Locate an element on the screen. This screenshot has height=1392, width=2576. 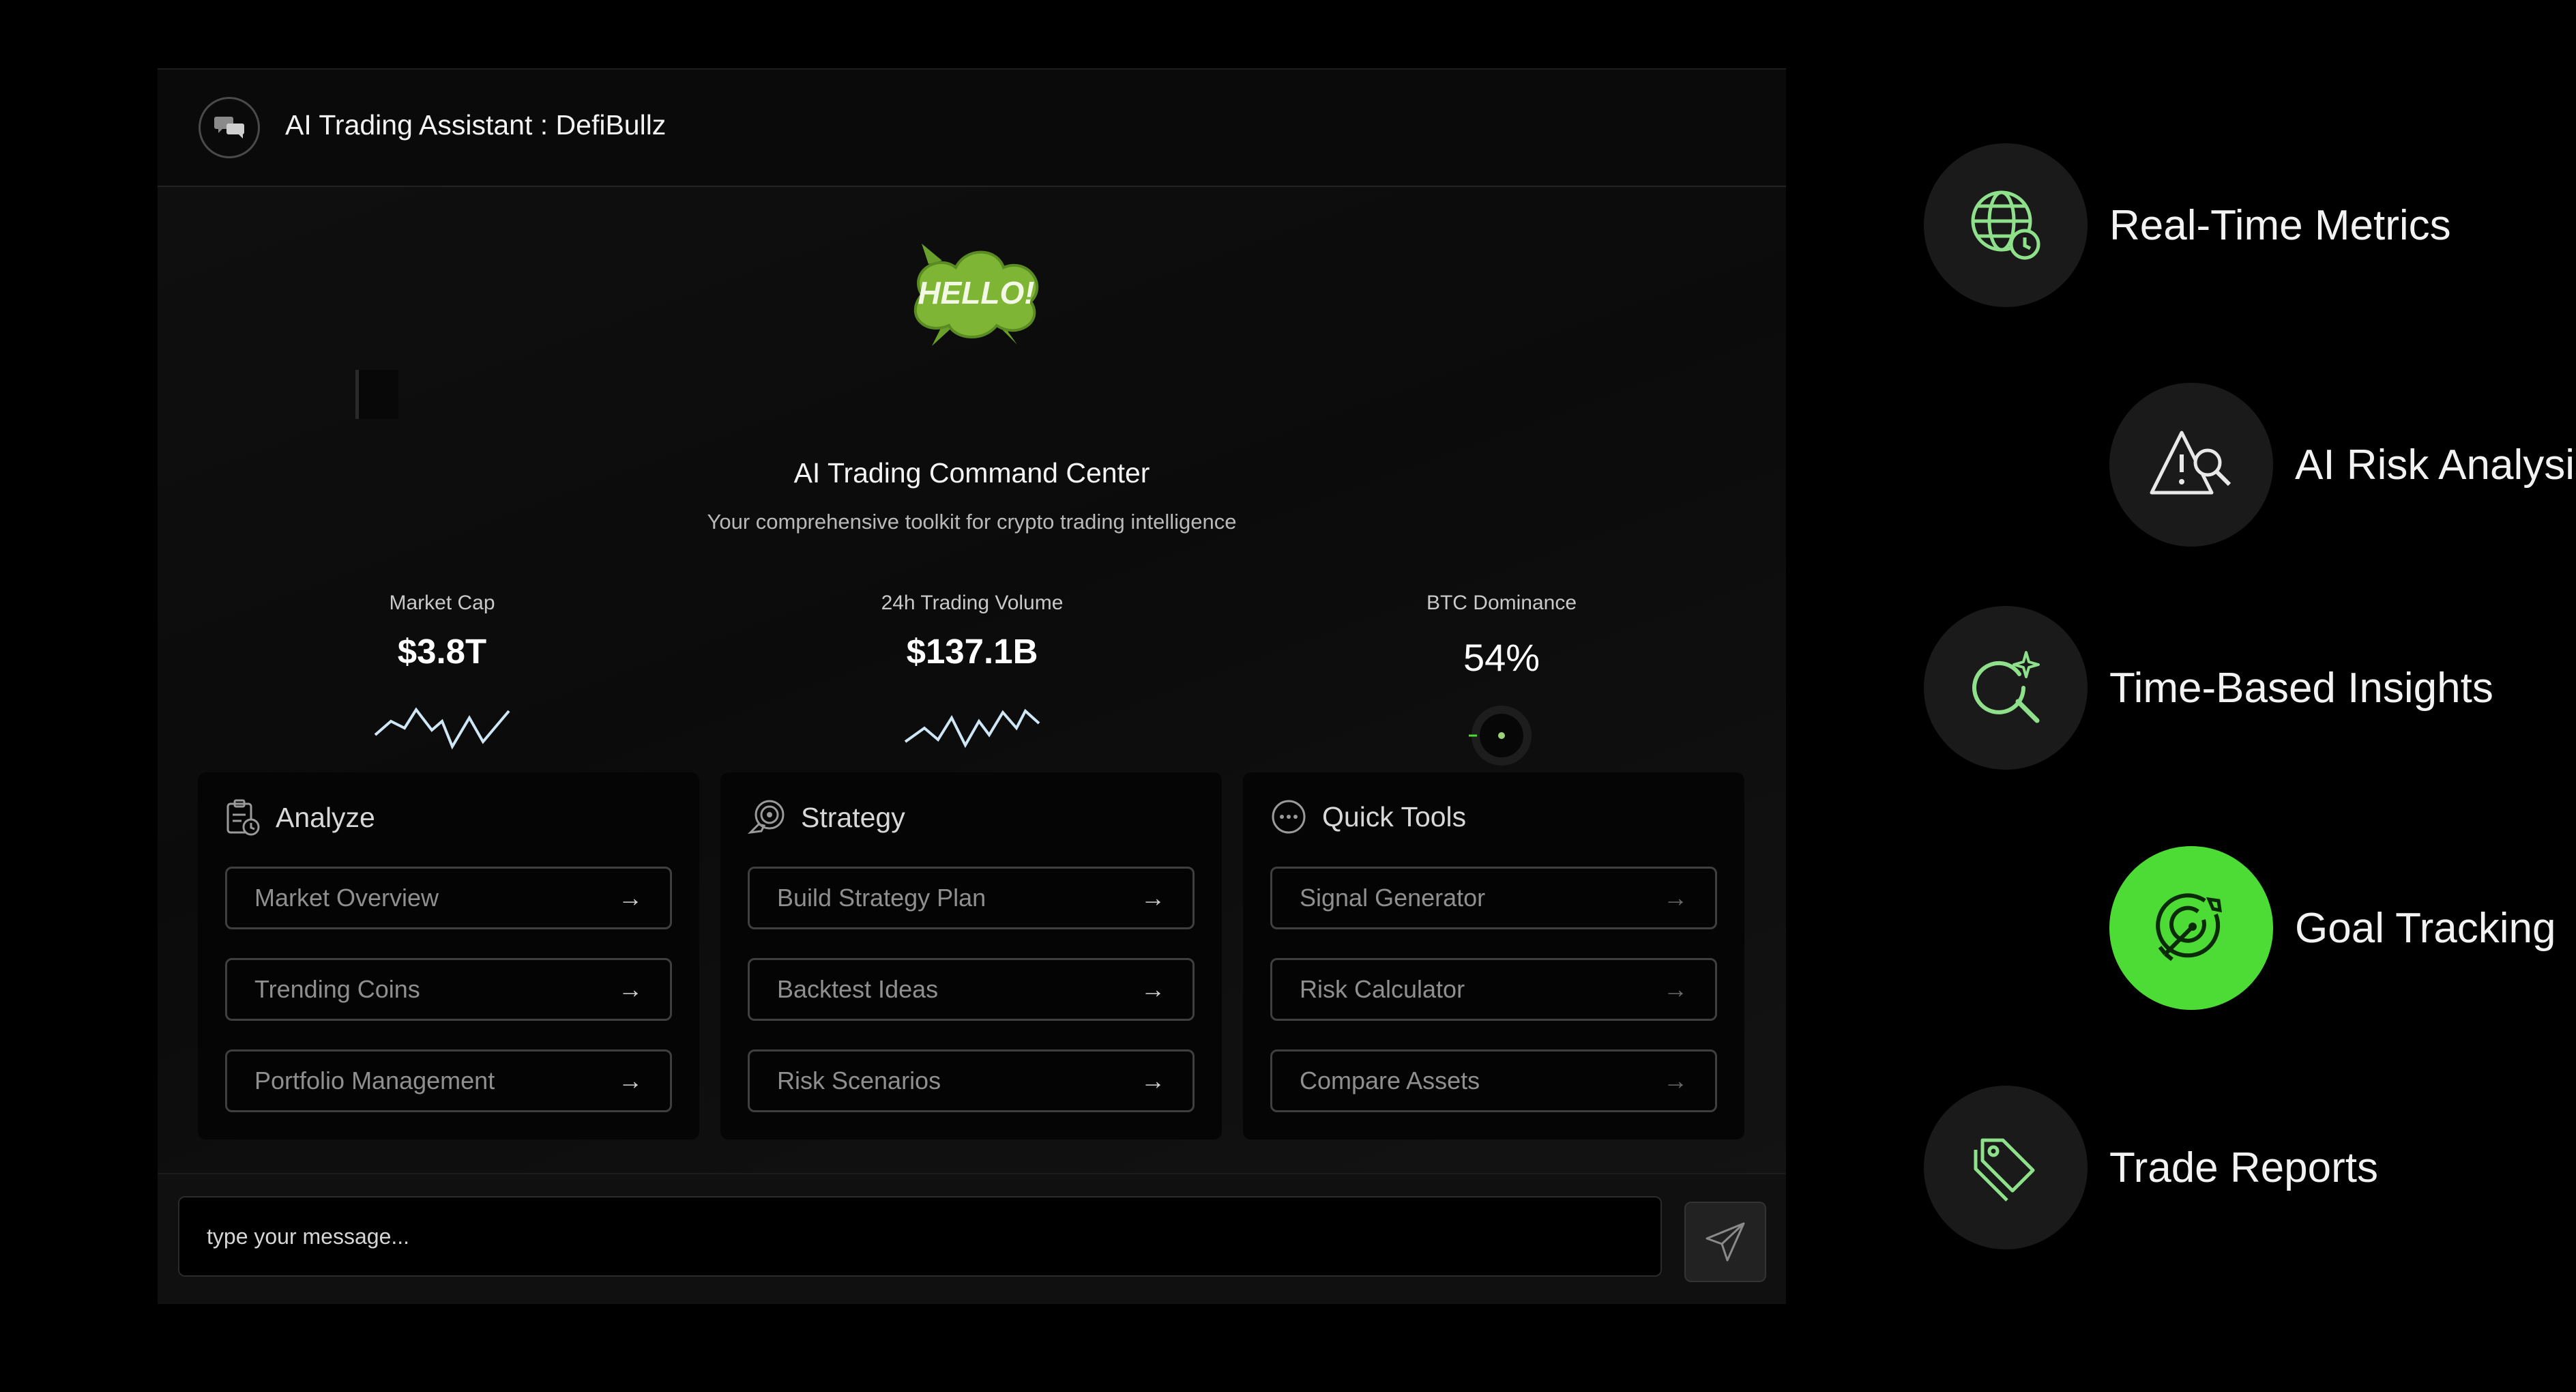
market-cap-sparkline is located at coordinates (442, 728).